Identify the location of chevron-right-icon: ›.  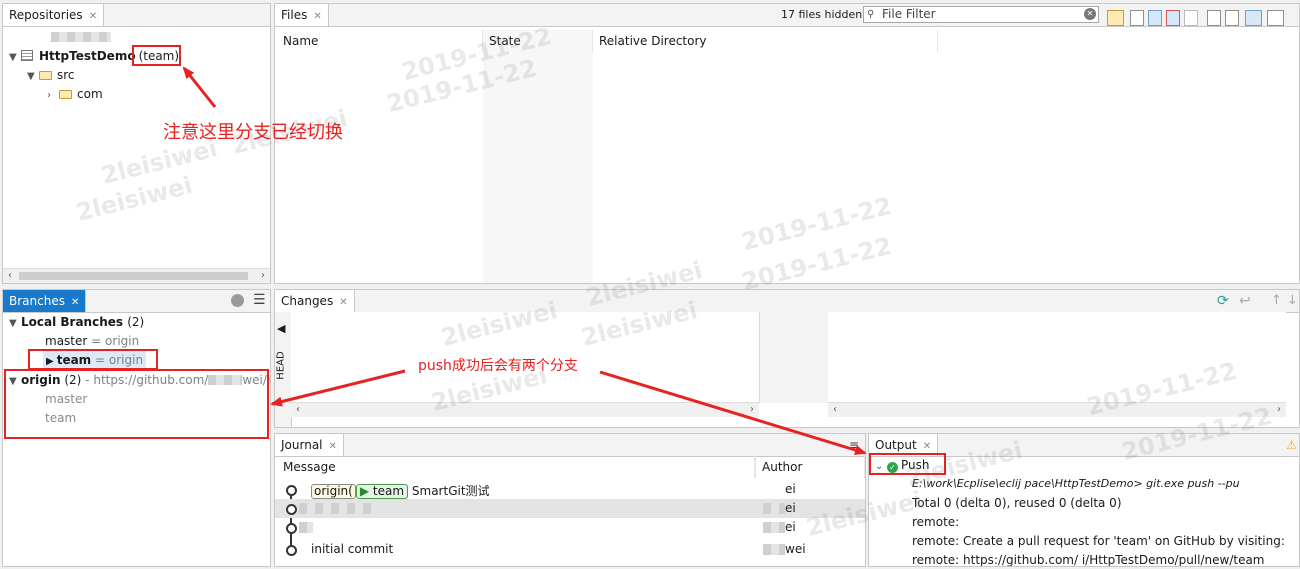
(53, 96).